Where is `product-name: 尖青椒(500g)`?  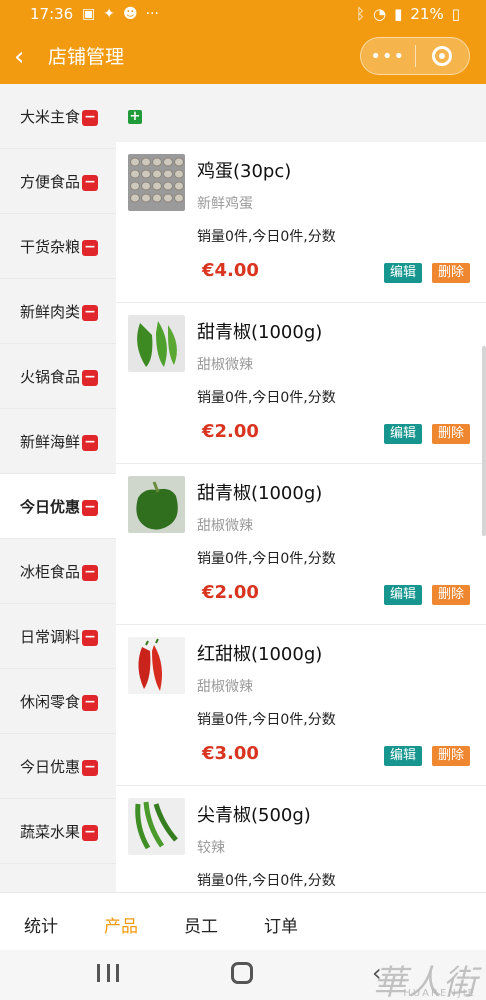
product-name: 尖青椒(500g) is located at coordinates (254, 815).